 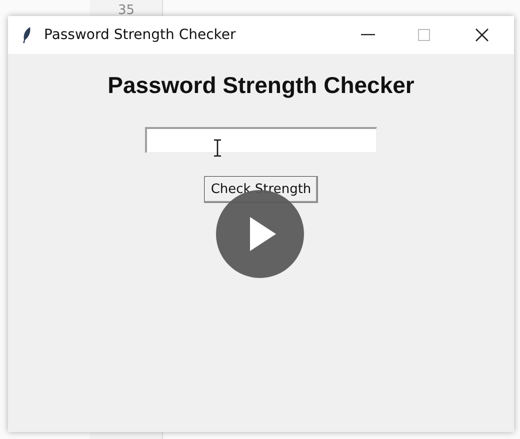 What do you see at coordinates (368, 35) in the screenshot?
I see `minimize-icon` at bounding box center [368, 35].